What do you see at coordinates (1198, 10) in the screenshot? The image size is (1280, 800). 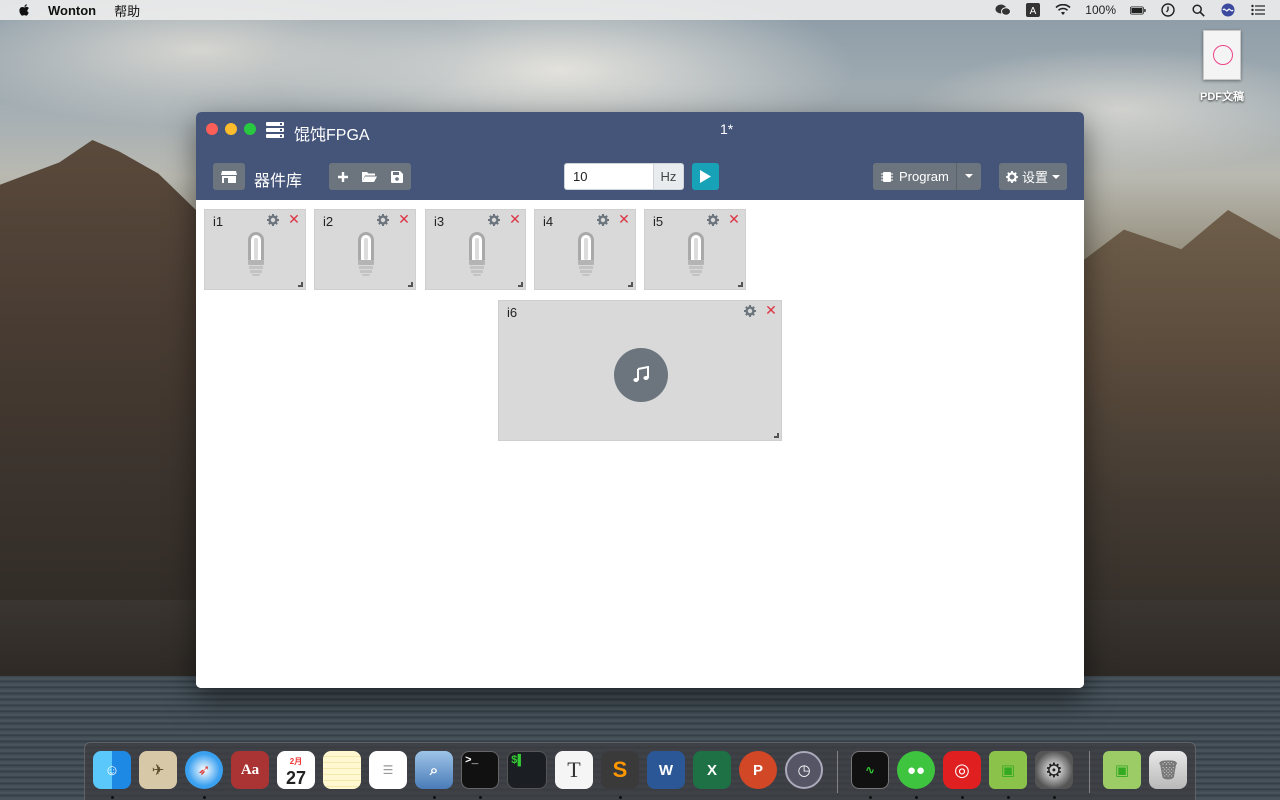 I see `spotlight-search-icon` at bounding box center [1198, 10].